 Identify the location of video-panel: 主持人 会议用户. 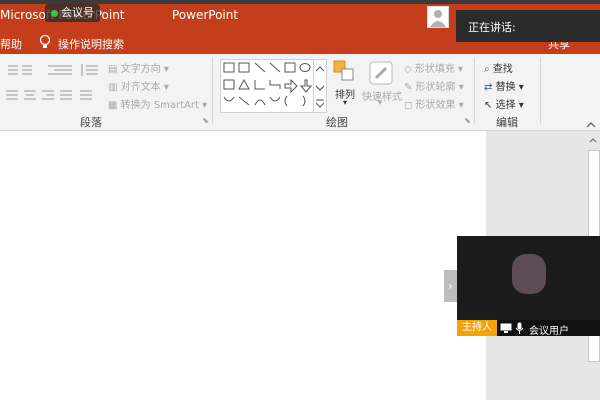
(528, 286).